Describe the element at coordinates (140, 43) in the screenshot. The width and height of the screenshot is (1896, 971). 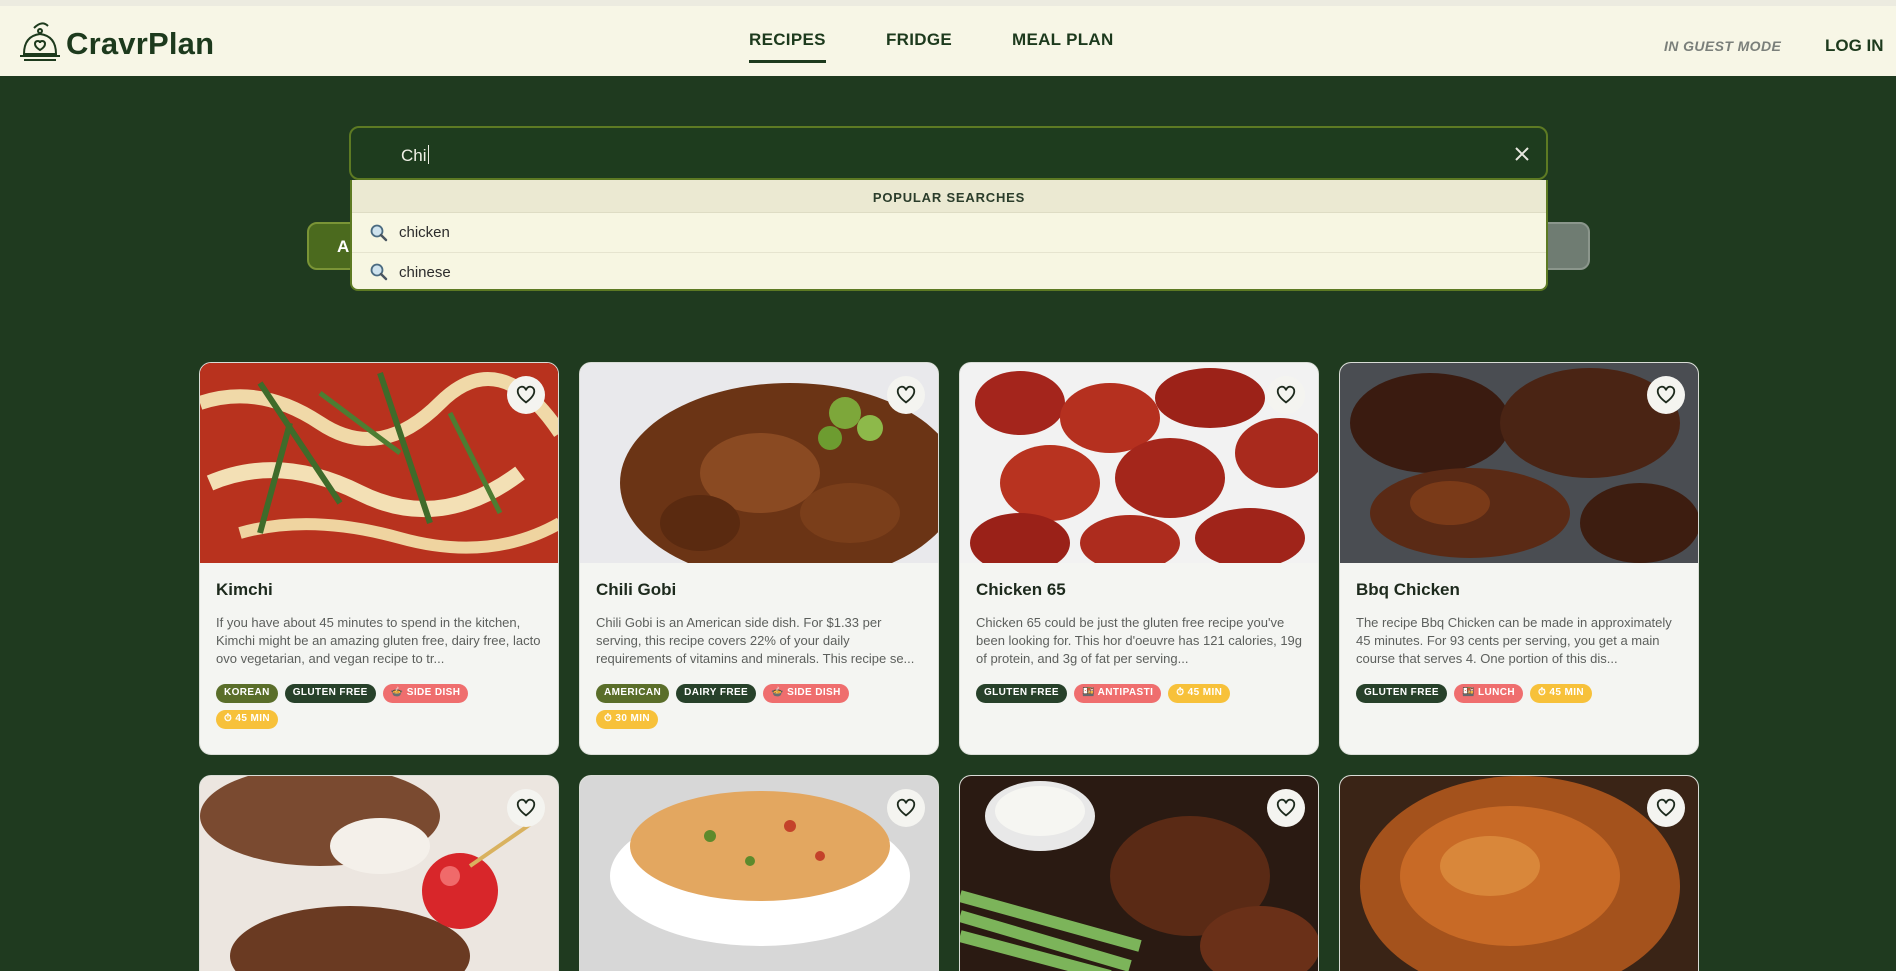
I see `app-name: CravrPlan` at that location.